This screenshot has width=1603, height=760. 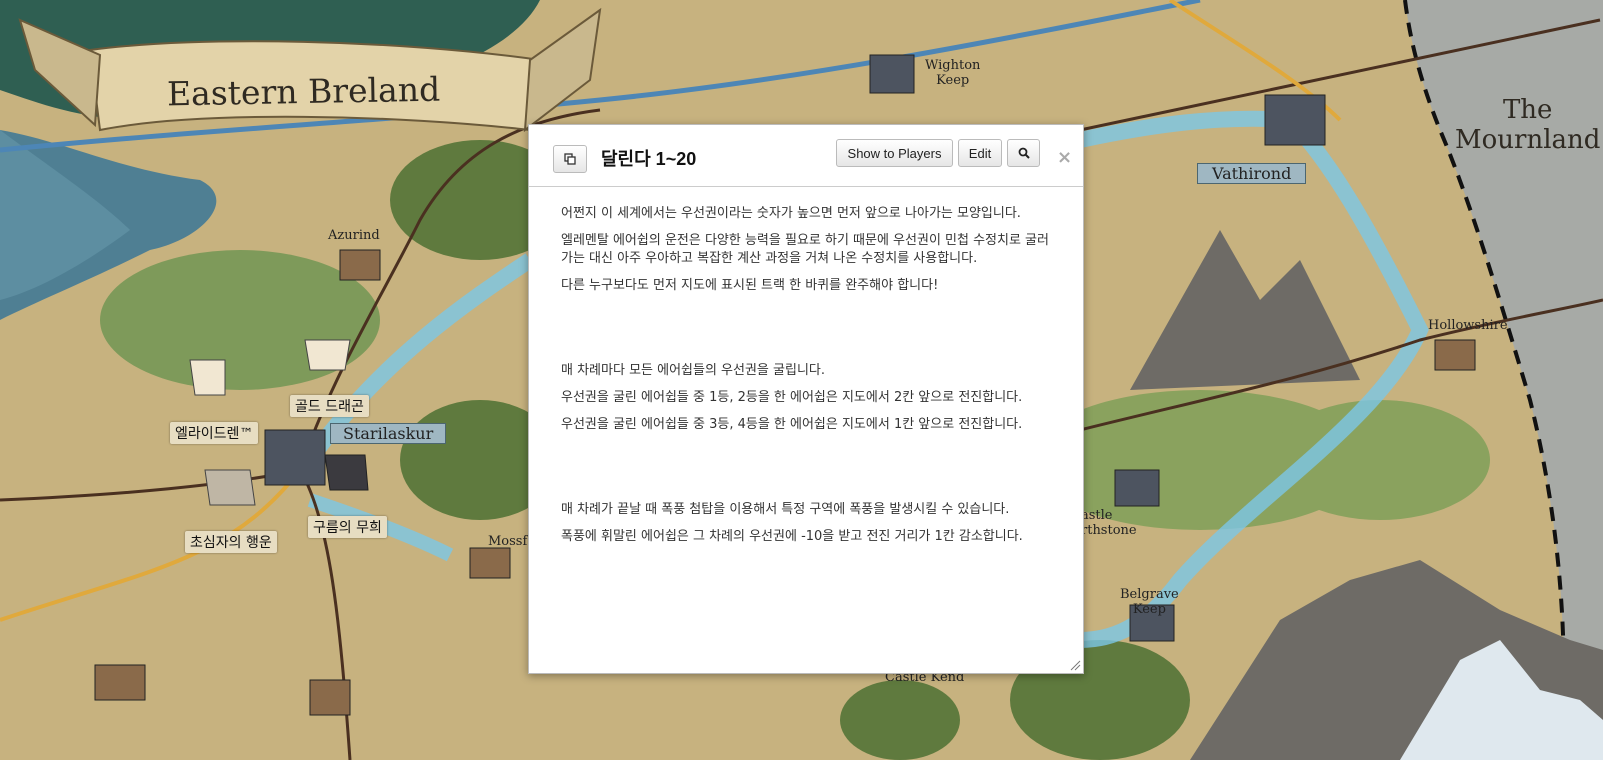 What do you see at coordinates (303, 91) in the screenshot?
I see `region-title: Eastern Breland` at bounding box center [303, 91].